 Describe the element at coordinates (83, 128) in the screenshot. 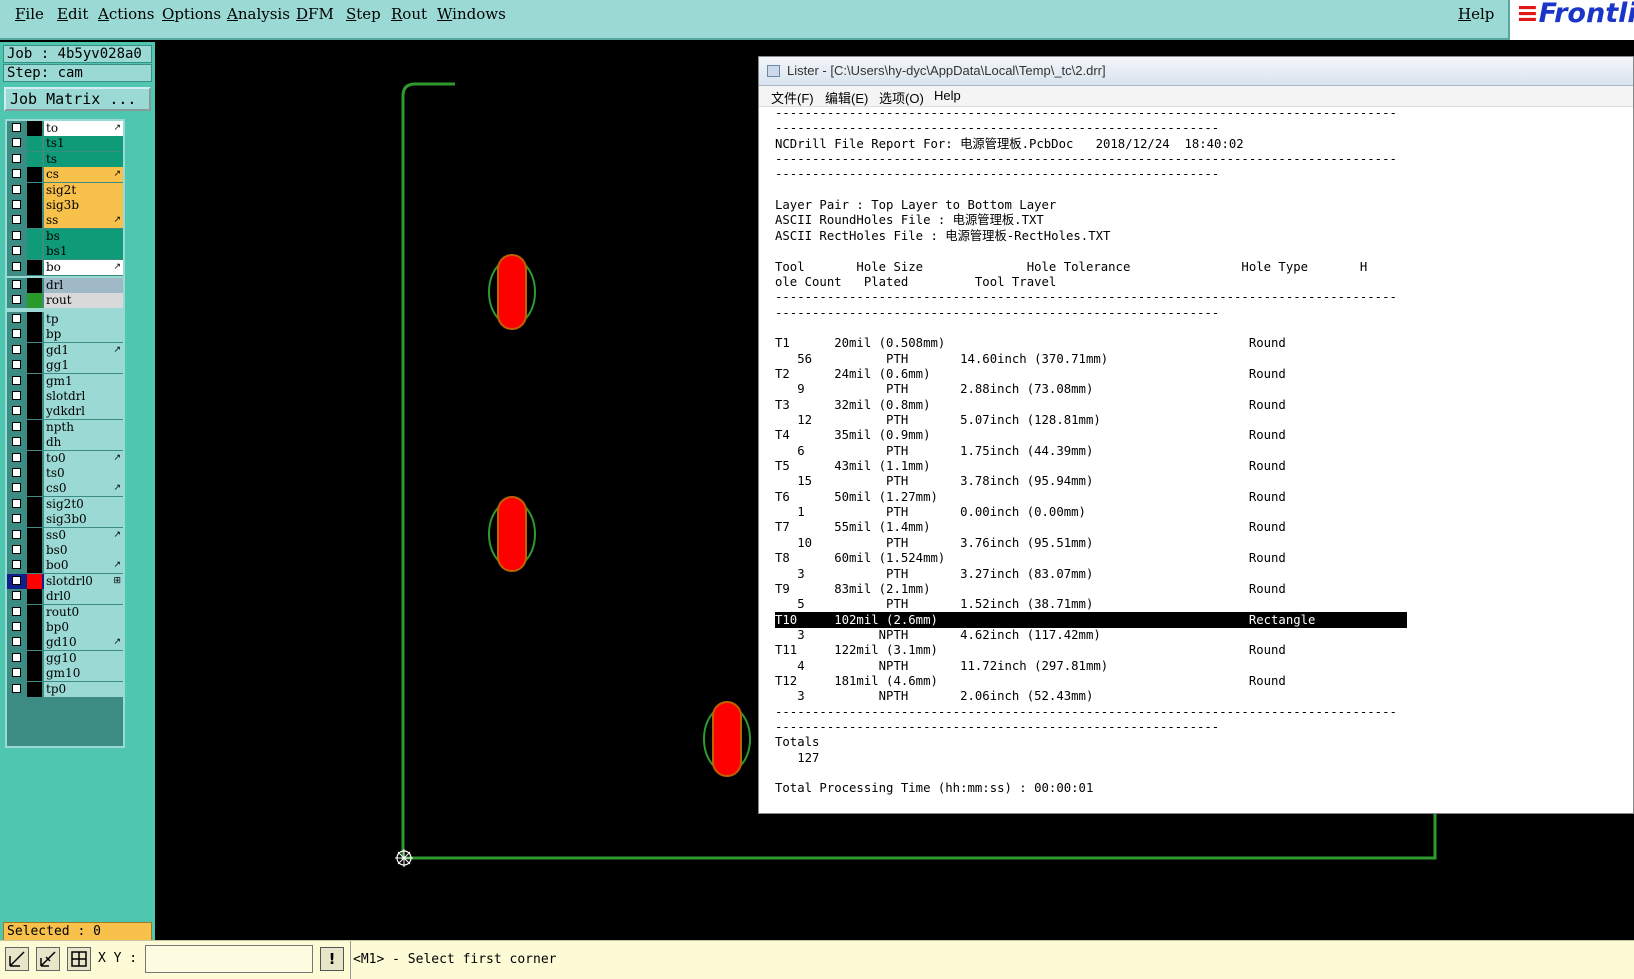

I see `layer-name: to` at that location.